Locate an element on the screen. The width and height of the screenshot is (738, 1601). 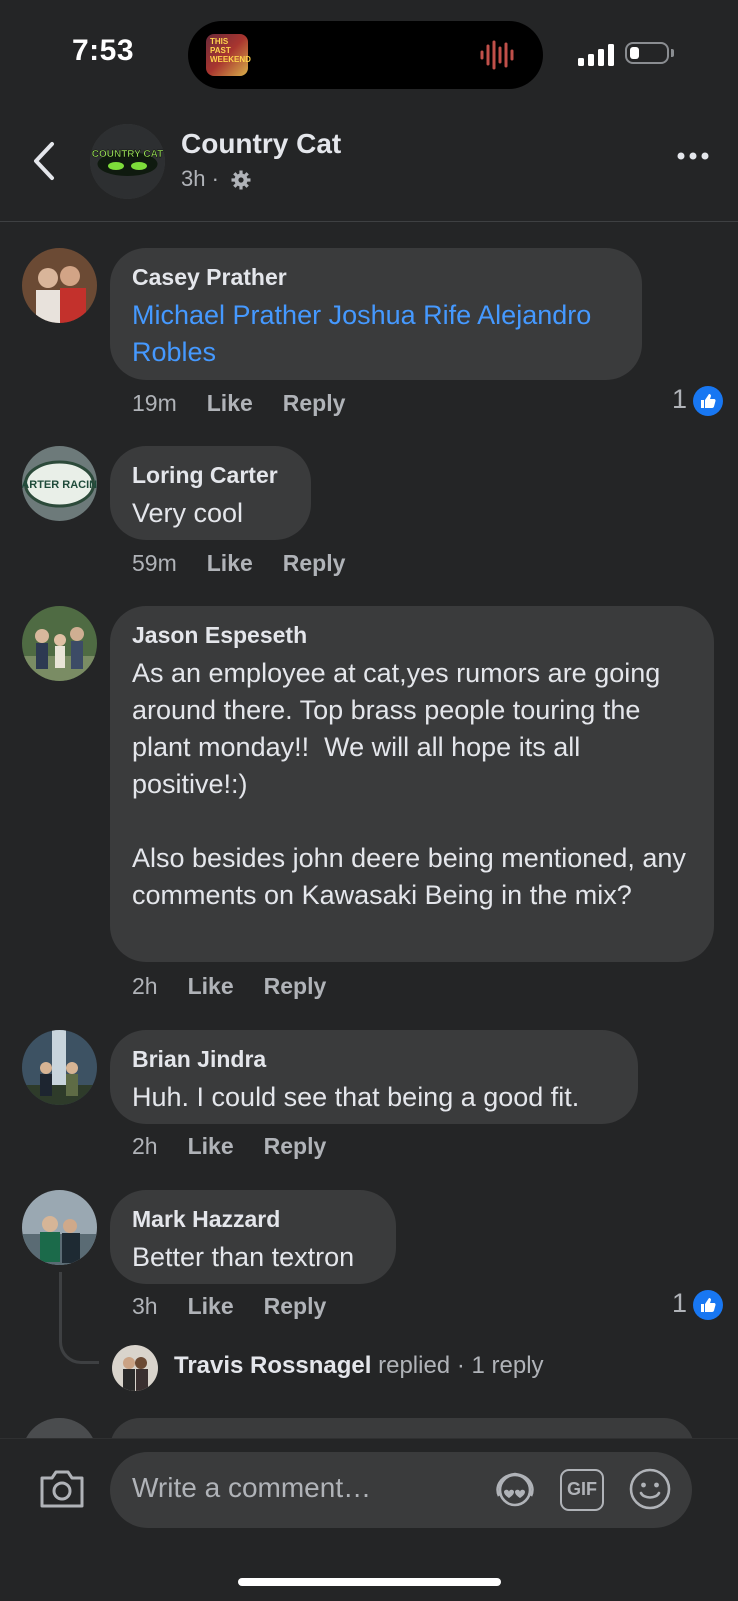
comment-bubble: Loring Carter Very cool is located at coordinates (210, 493).